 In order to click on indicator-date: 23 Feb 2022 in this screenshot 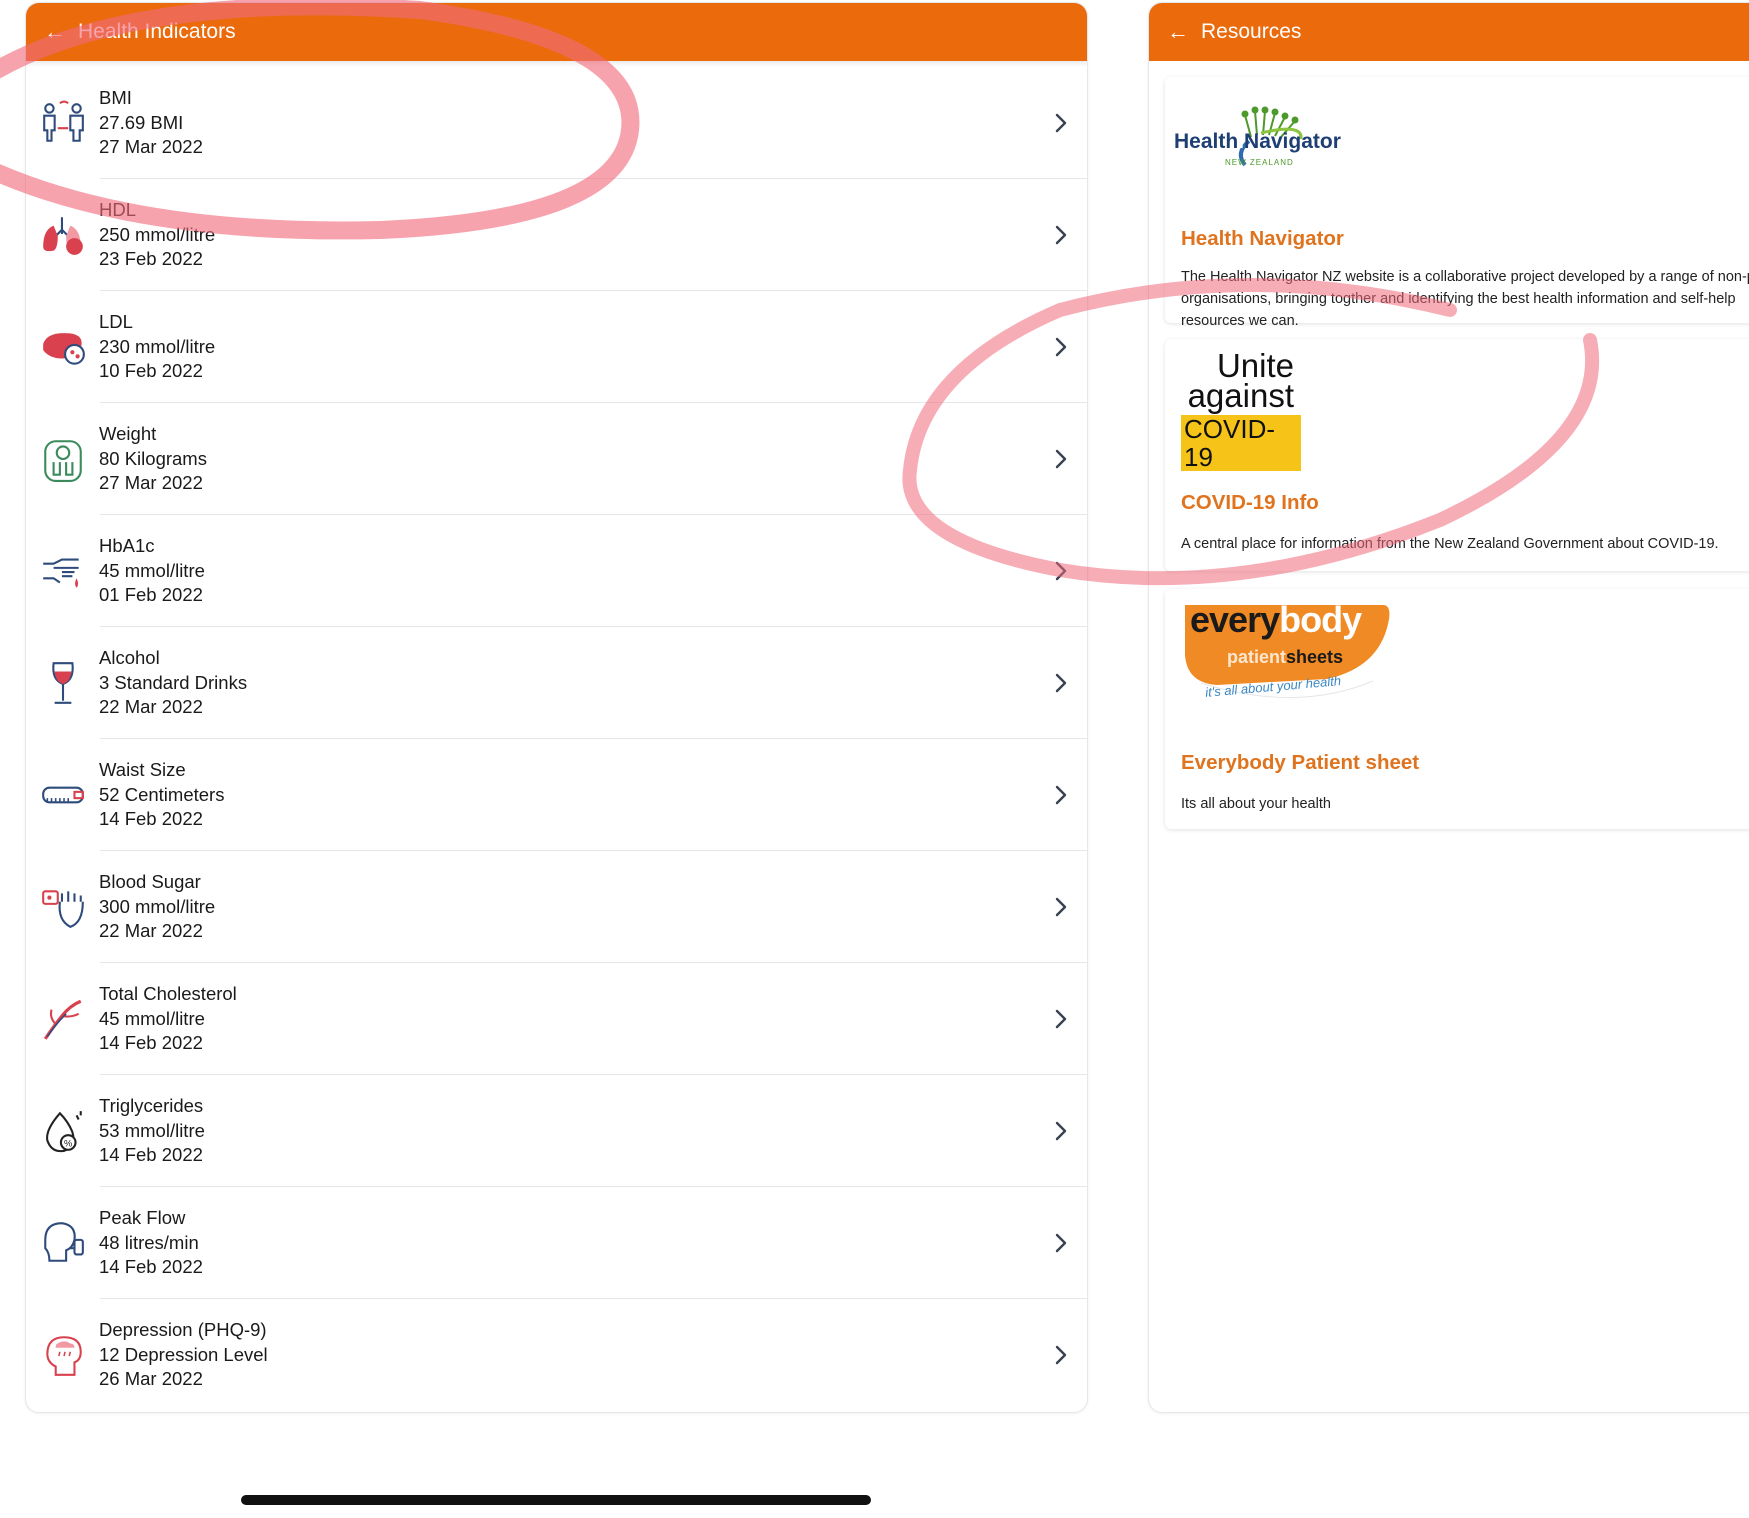, I will do `click(151, 259)`.